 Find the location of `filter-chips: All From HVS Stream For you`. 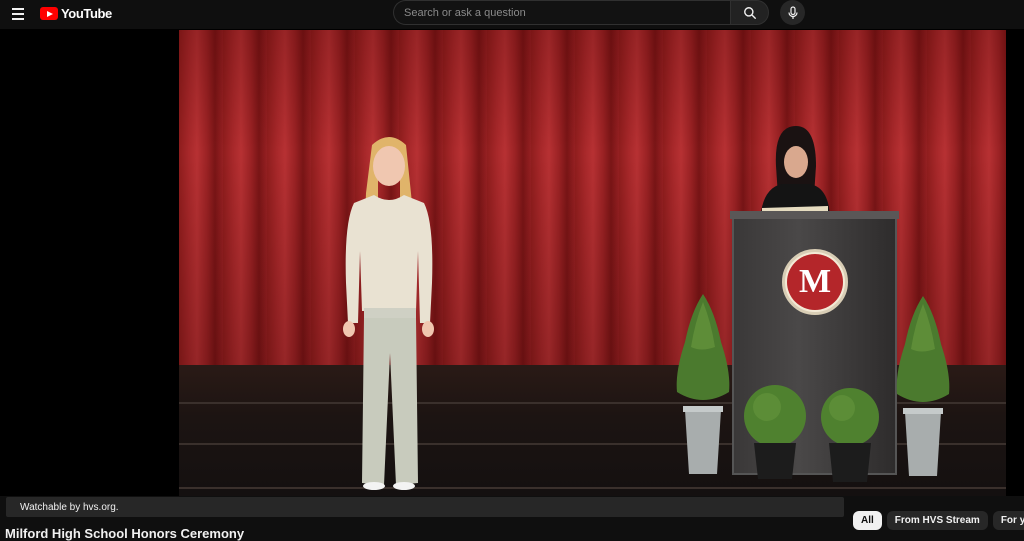

filter-chips: All From HVS Stream For you is located at coordinates (938, 520).